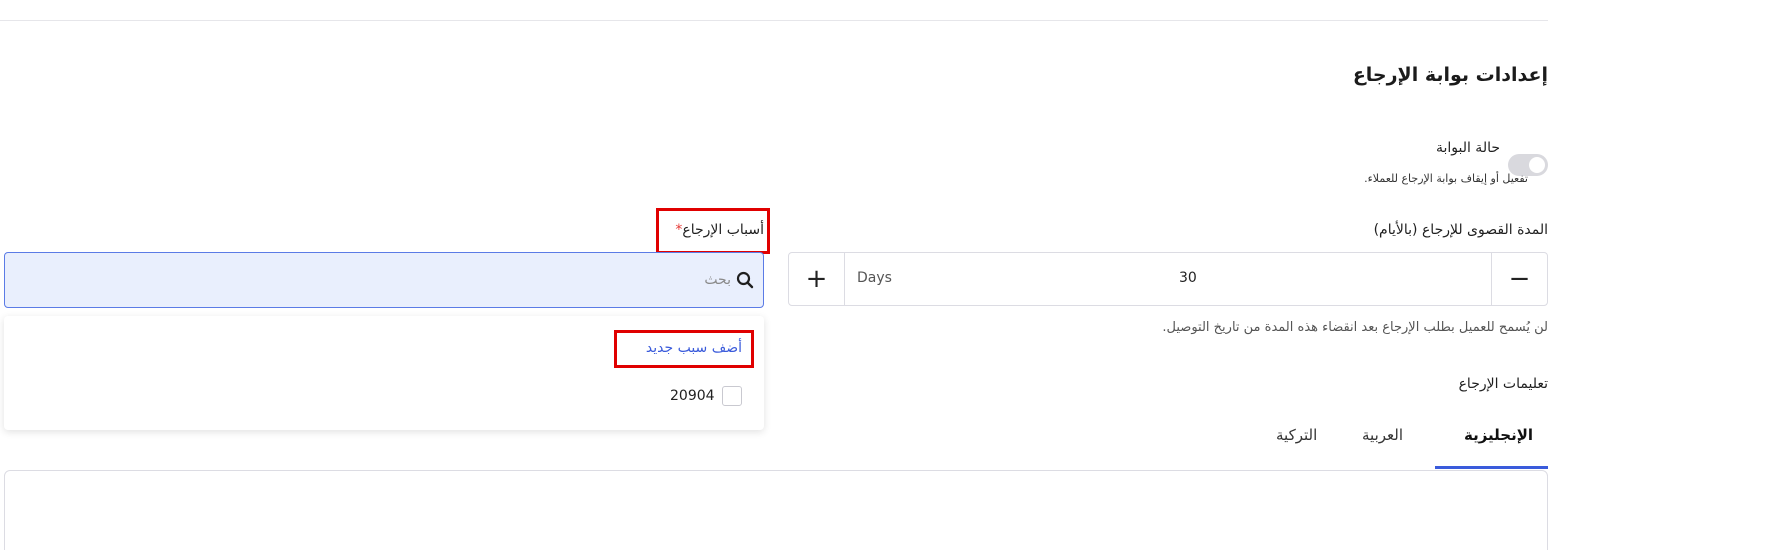 Image resolution: width=1768 pixels, height=550 pixels. What do you see at coordinates (1491, 467) in the screenshot?
I see `active-tab-indicator` at bounding box center [1491, 467].